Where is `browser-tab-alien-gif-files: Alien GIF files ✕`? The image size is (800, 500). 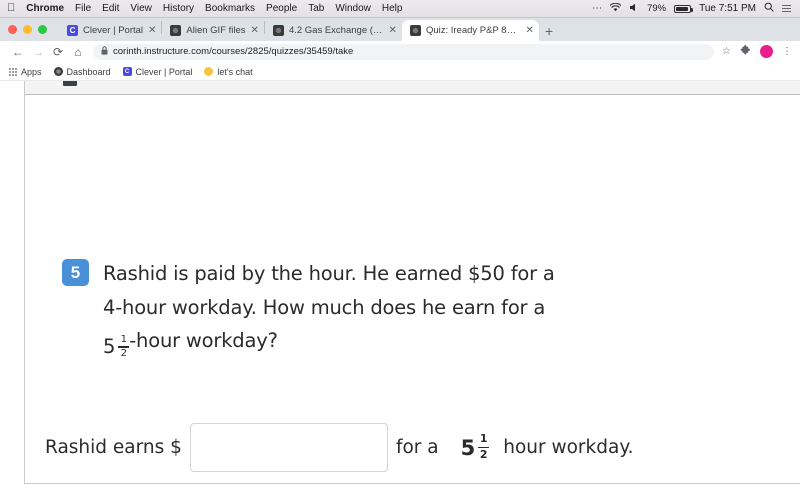
browser-tab-alien-gif-files: Alien GIF files ✕ is located at coordinates (213, 30).